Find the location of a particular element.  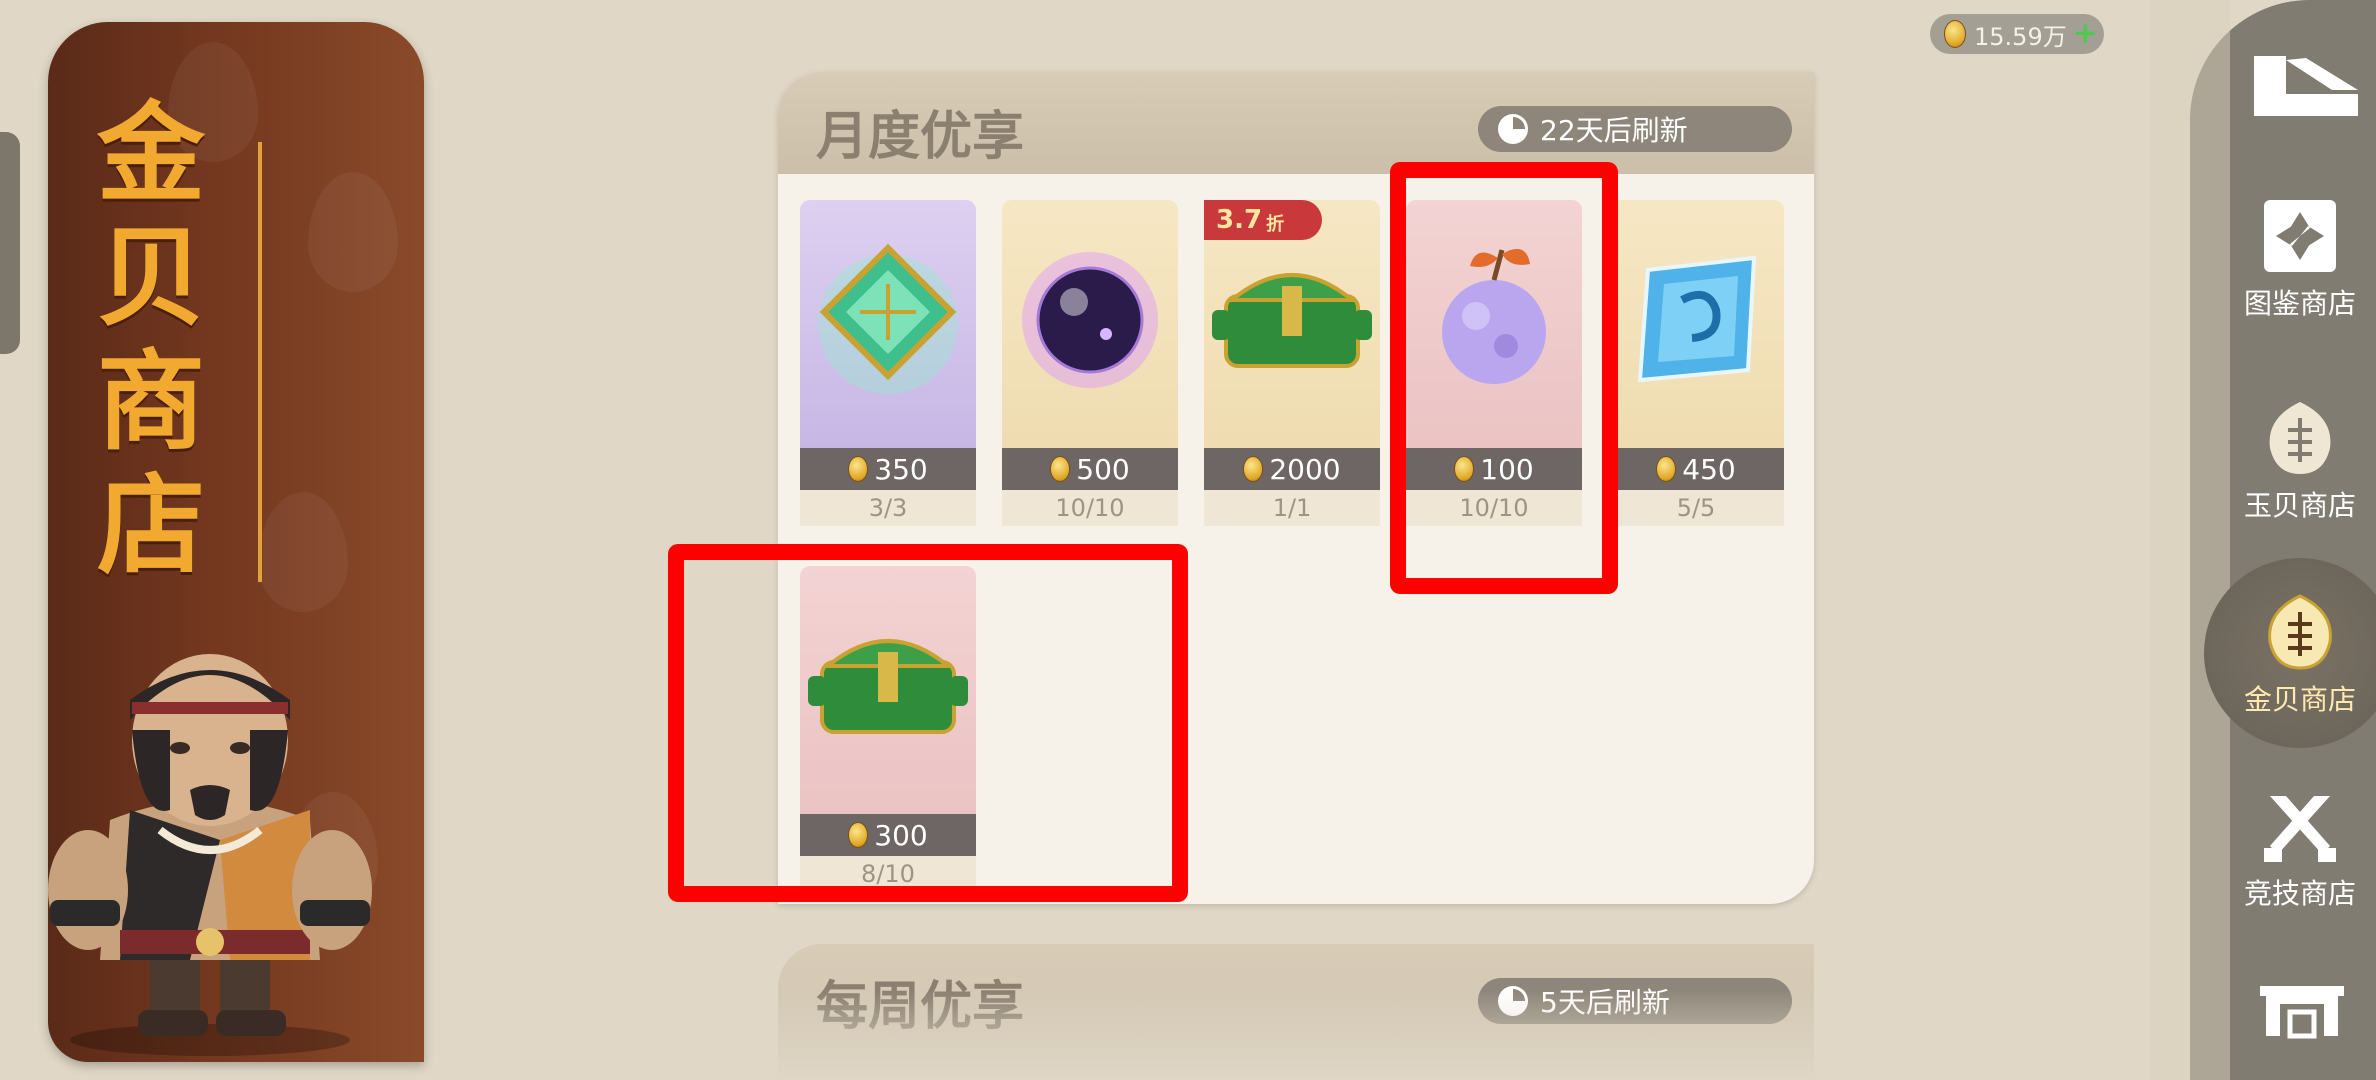

currency-amount: 15.59万 is located at coordinates (2020, 36).